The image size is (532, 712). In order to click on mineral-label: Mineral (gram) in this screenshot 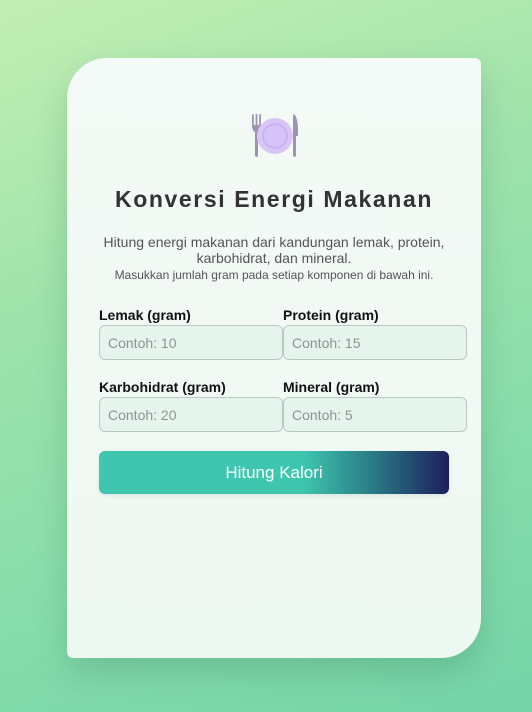, I will do `click(331, 387)`.